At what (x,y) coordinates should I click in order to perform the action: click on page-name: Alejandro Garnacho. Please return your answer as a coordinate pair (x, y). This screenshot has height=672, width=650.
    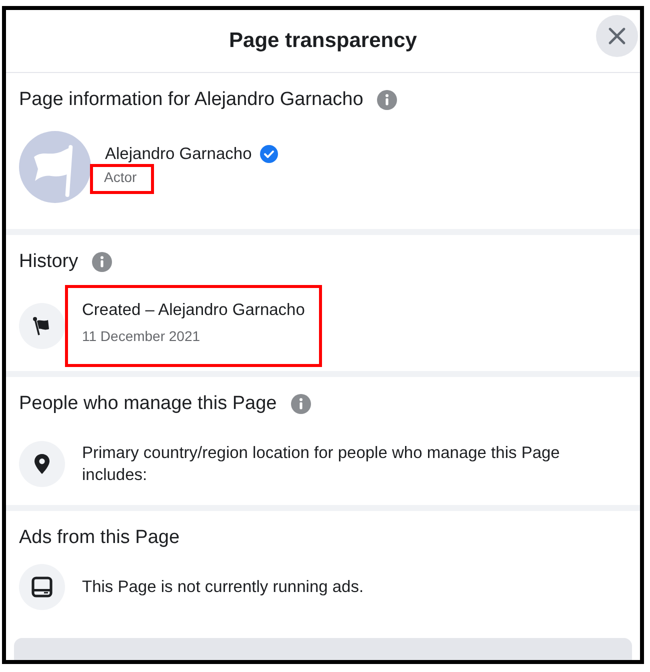
    Looking at the image, I should click on (178, 154).